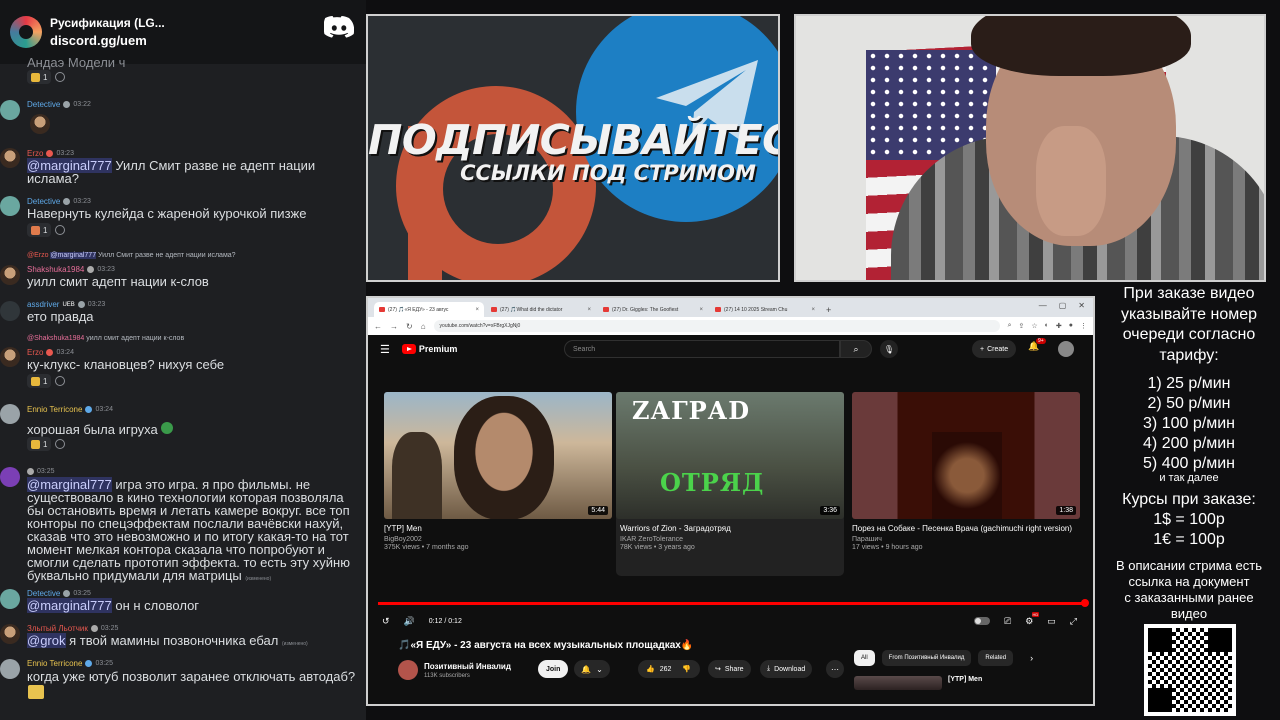 The width and height of the screenshot is (1280, 720). Describe the element at coordinates (669, 669) in the screenshot. I see `like-dislike-button: 👍 262 👎` at that location.